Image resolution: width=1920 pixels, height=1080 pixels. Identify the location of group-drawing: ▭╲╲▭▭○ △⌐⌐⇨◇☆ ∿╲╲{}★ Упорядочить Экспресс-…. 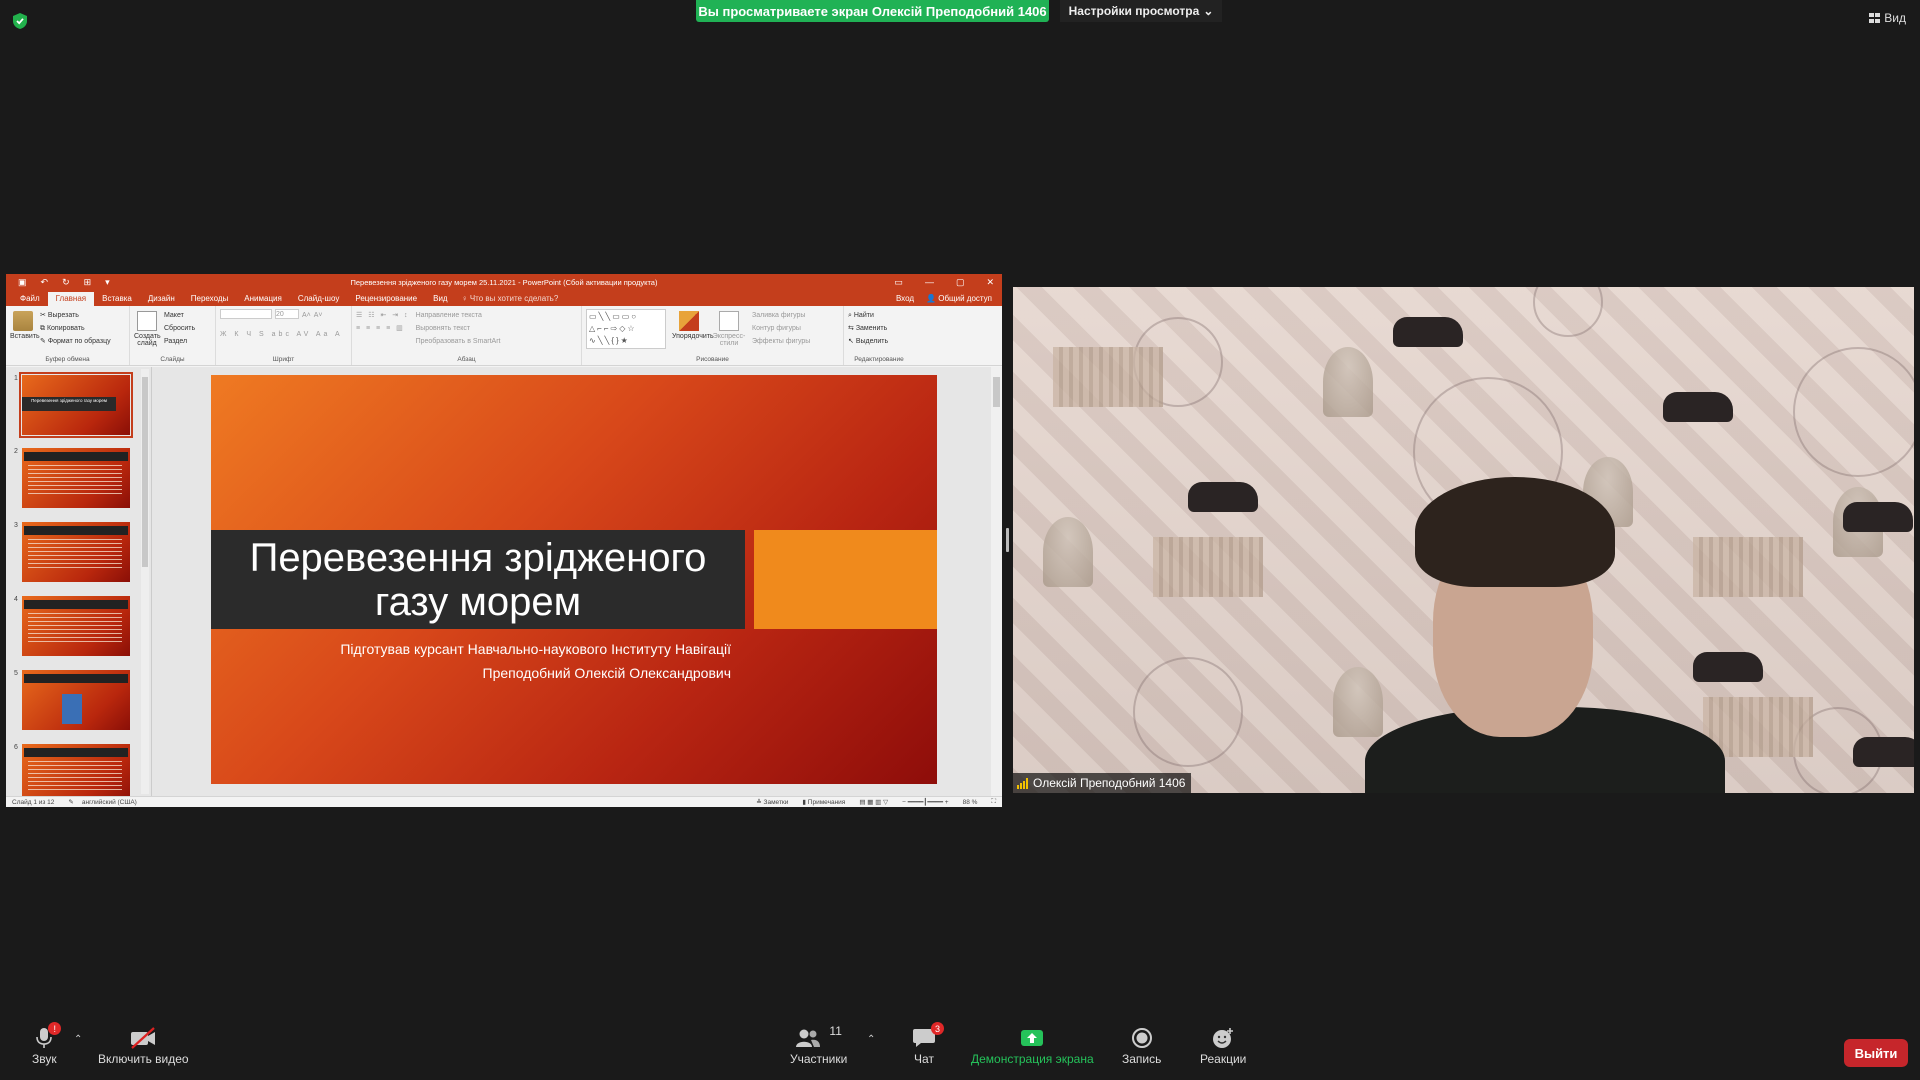
(713, 335).